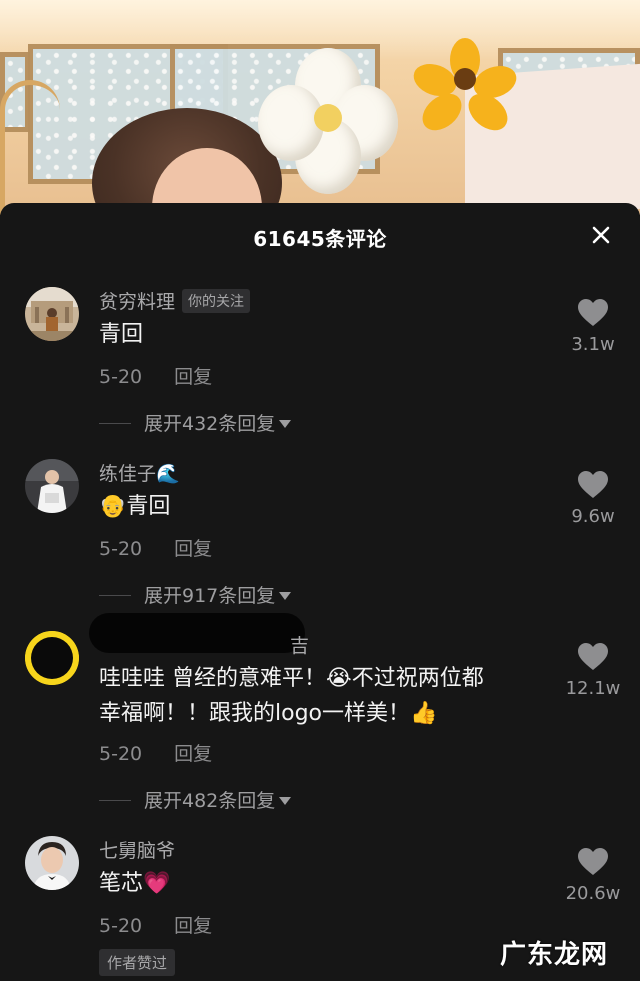  I want to click on redacted-username, so click(197, 633).